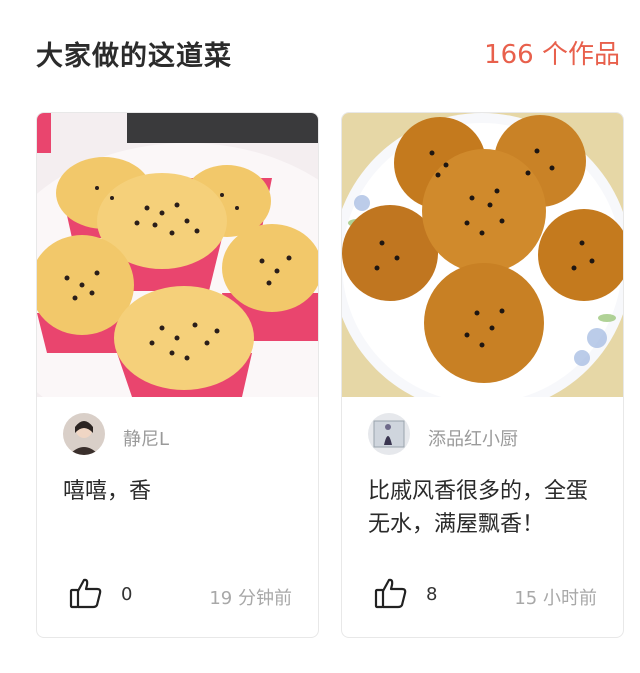  What do you see at coordinates (107, 491) in the screenshot?
I see `work-description: 嘻嘻，香` at bounding box center [107, 491].